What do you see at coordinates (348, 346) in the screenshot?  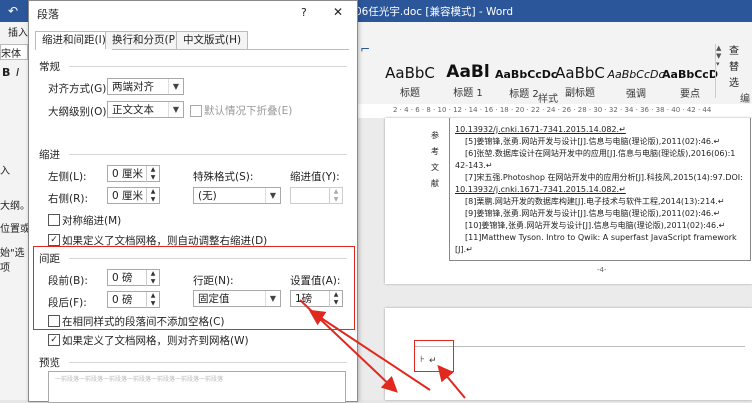 I see `arrow-to-document` at bounding box center [348, 346].